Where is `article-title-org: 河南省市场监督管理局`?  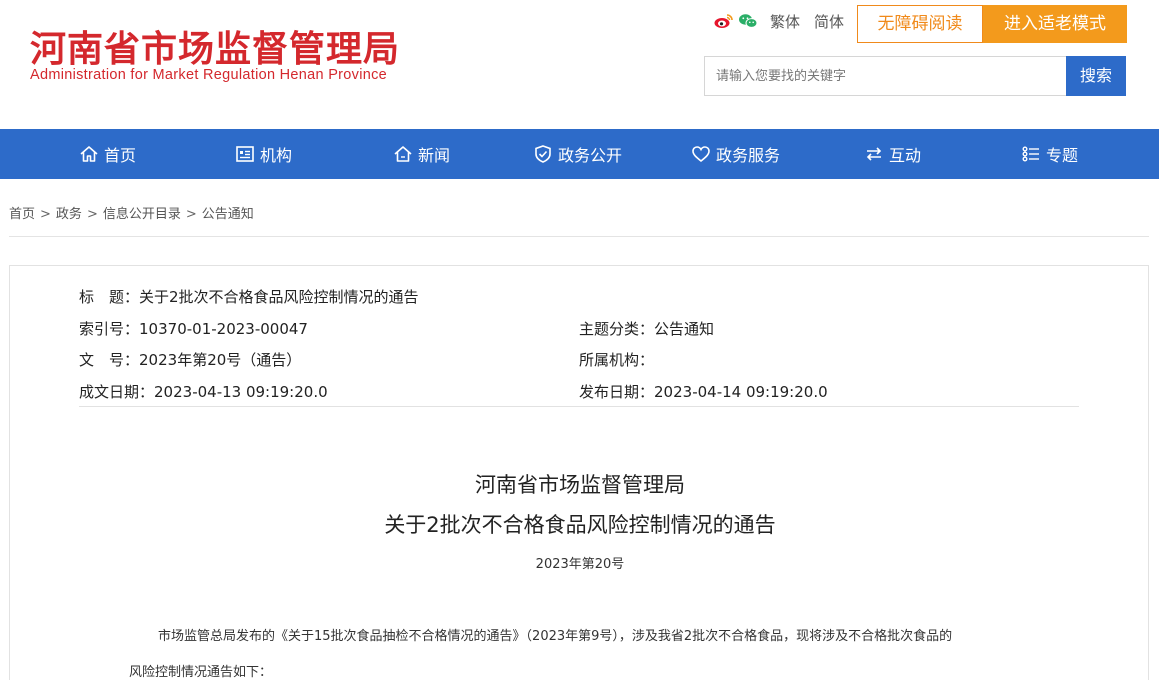 article-title-org: 河南省市场监督管理局 is located at coordinates (580, 485).